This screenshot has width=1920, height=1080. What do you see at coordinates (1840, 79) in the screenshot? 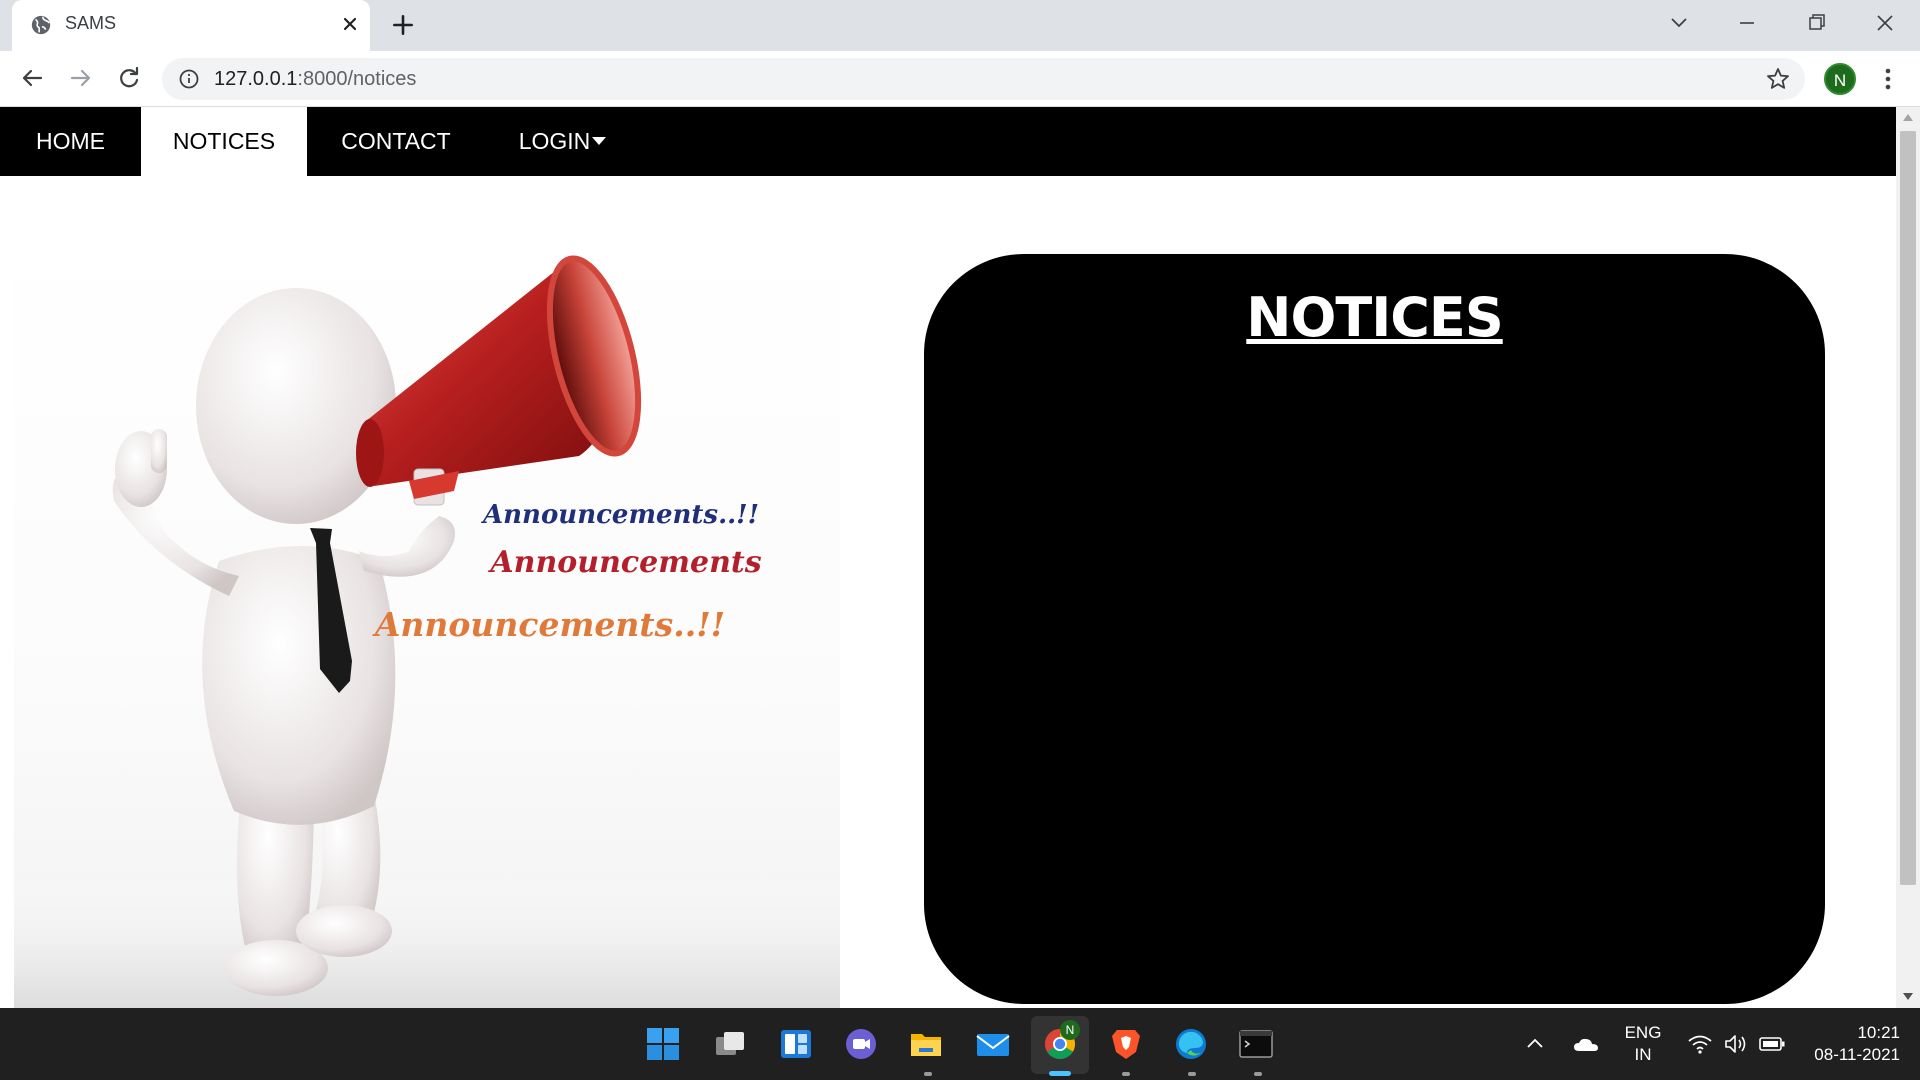
I see `profile-avatar: N` at bounding box center [1840, 79].